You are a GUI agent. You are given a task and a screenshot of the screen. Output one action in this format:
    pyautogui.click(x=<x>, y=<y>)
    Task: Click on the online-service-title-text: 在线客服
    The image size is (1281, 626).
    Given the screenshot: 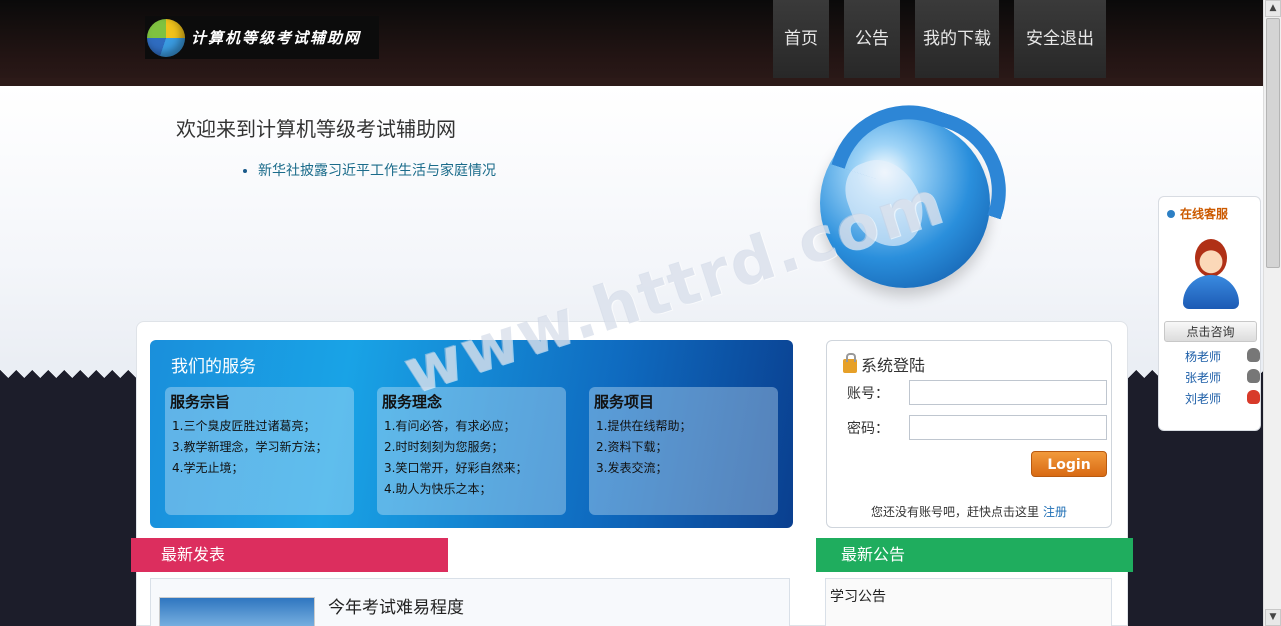 What is the action you would take?
    pyautogui.click(x=1204, y=214)
    